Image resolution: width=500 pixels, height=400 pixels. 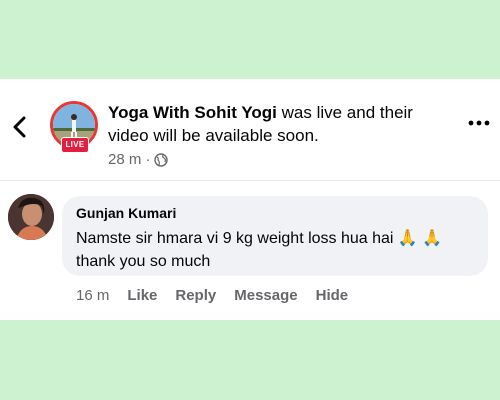 What do you see at coordinates (250, 180) in the screenshot?
I see `divider` at bounding box center [250, 180].